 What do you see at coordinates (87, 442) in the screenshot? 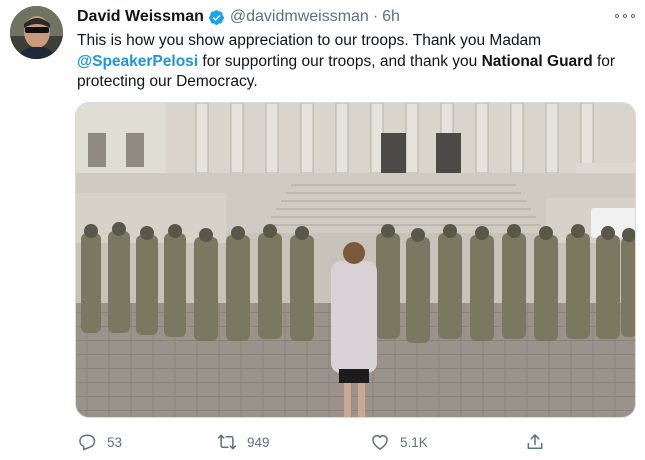
I see `reply-icon` at bounding box center [87, 442].